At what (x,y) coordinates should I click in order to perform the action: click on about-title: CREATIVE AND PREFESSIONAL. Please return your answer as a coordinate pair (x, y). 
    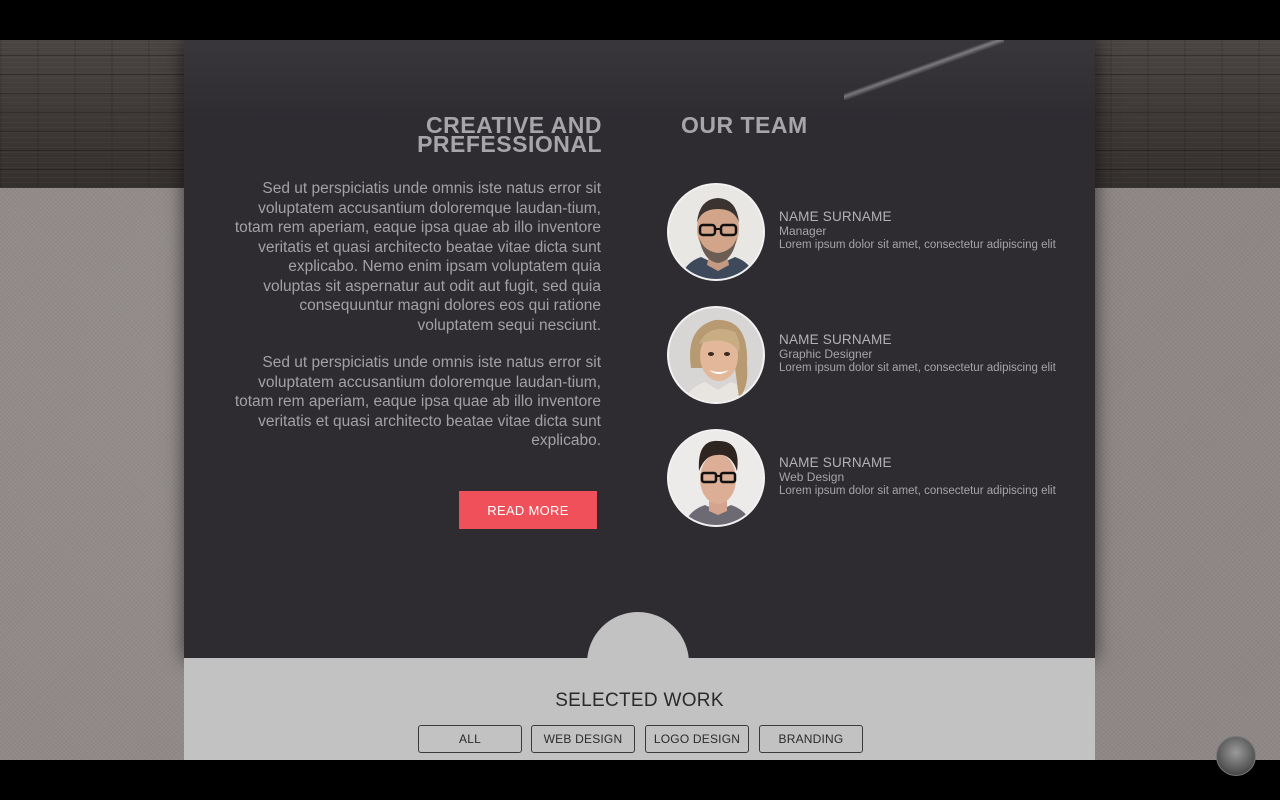
    Looking at the image, I should click on (472, 135).